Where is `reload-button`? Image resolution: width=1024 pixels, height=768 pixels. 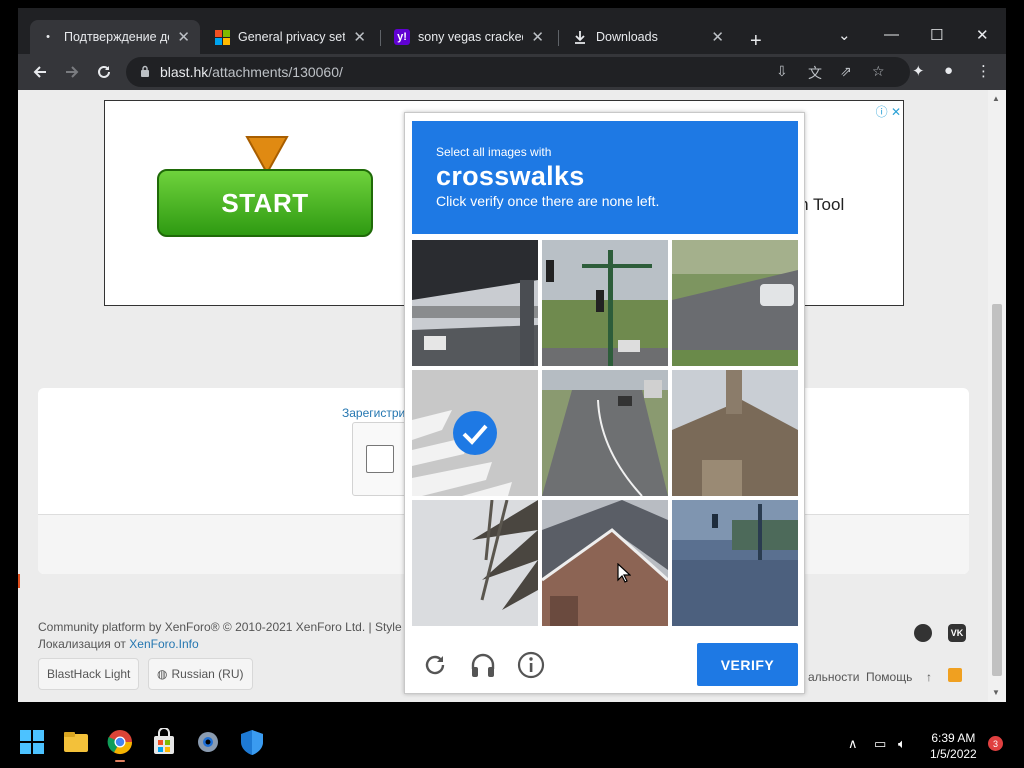 reload-button is located at coordinates (104, 72).